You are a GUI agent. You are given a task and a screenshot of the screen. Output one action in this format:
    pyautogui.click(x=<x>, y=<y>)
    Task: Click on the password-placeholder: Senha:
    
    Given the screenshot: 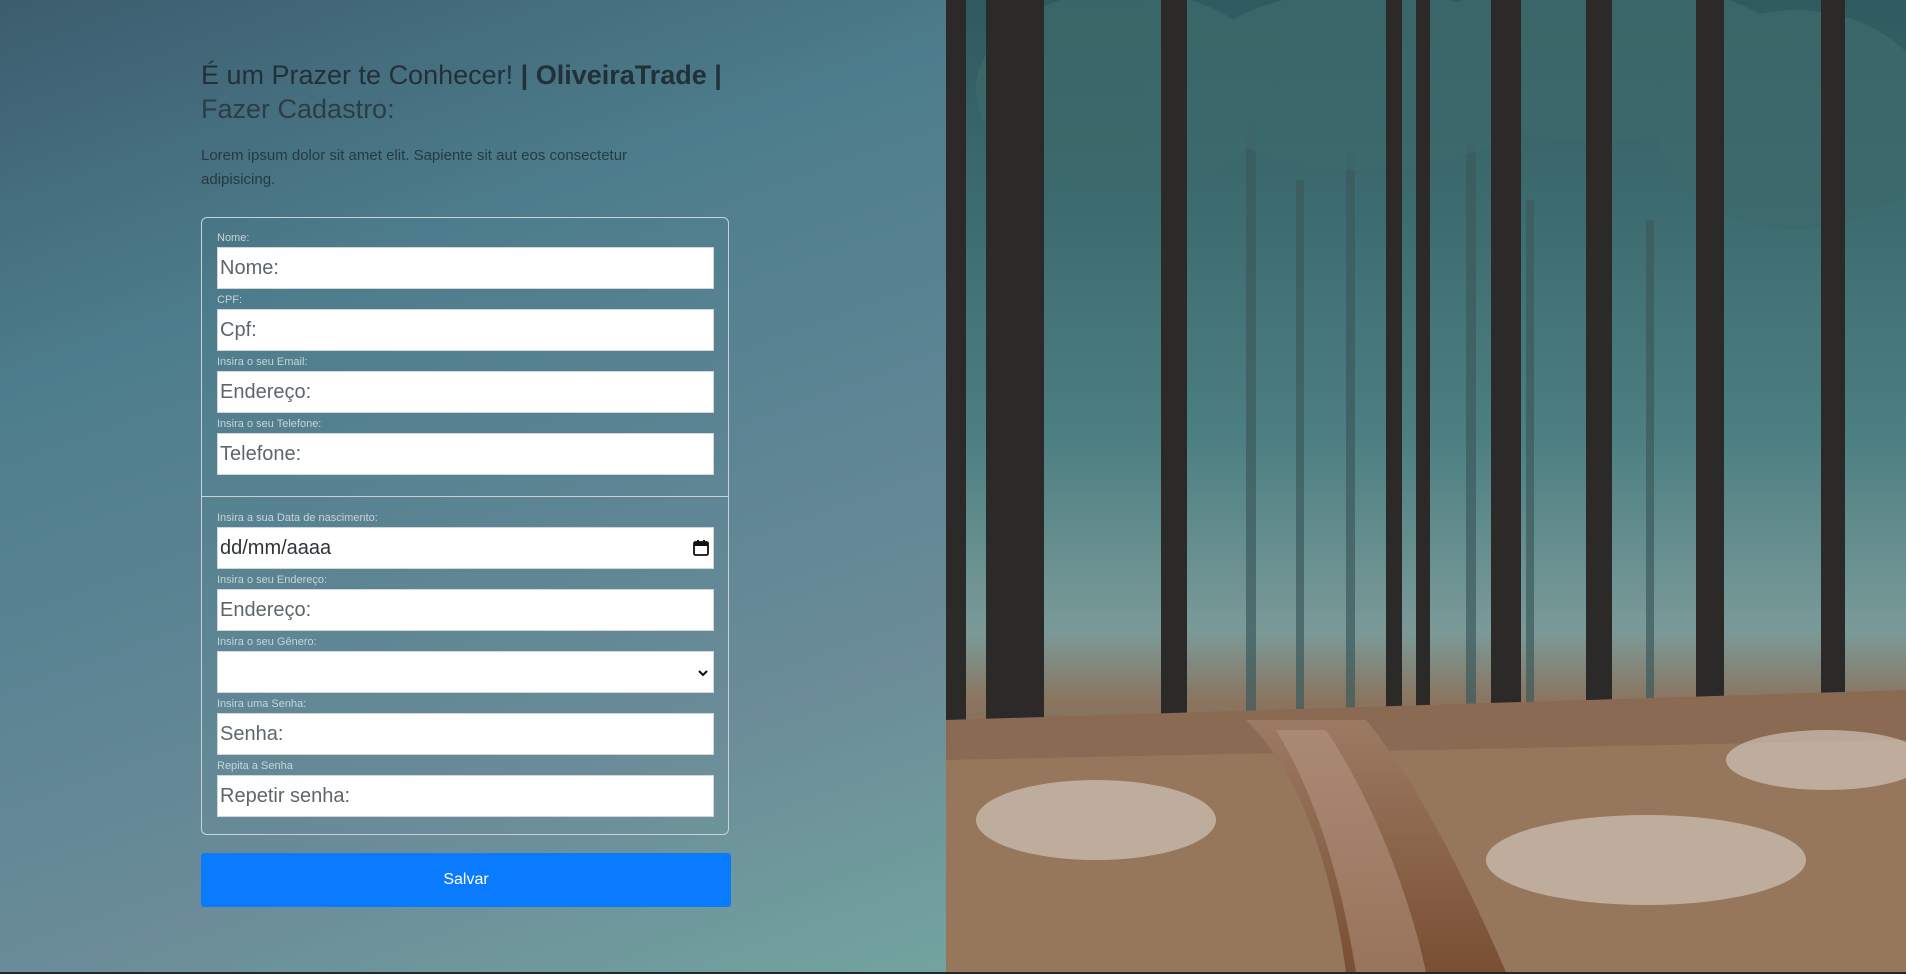 What is the action you would take?
    pyautogui.click(x=252, y=733)
    